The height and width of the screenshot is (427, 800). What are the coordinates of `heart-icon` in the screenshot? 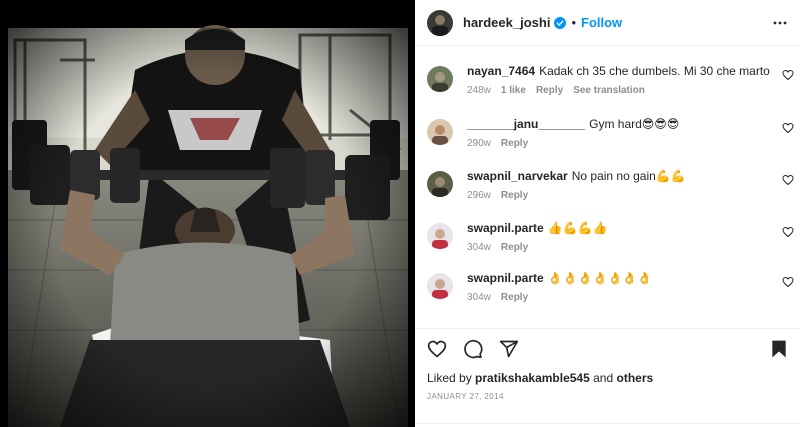 It's located at (437, 349).